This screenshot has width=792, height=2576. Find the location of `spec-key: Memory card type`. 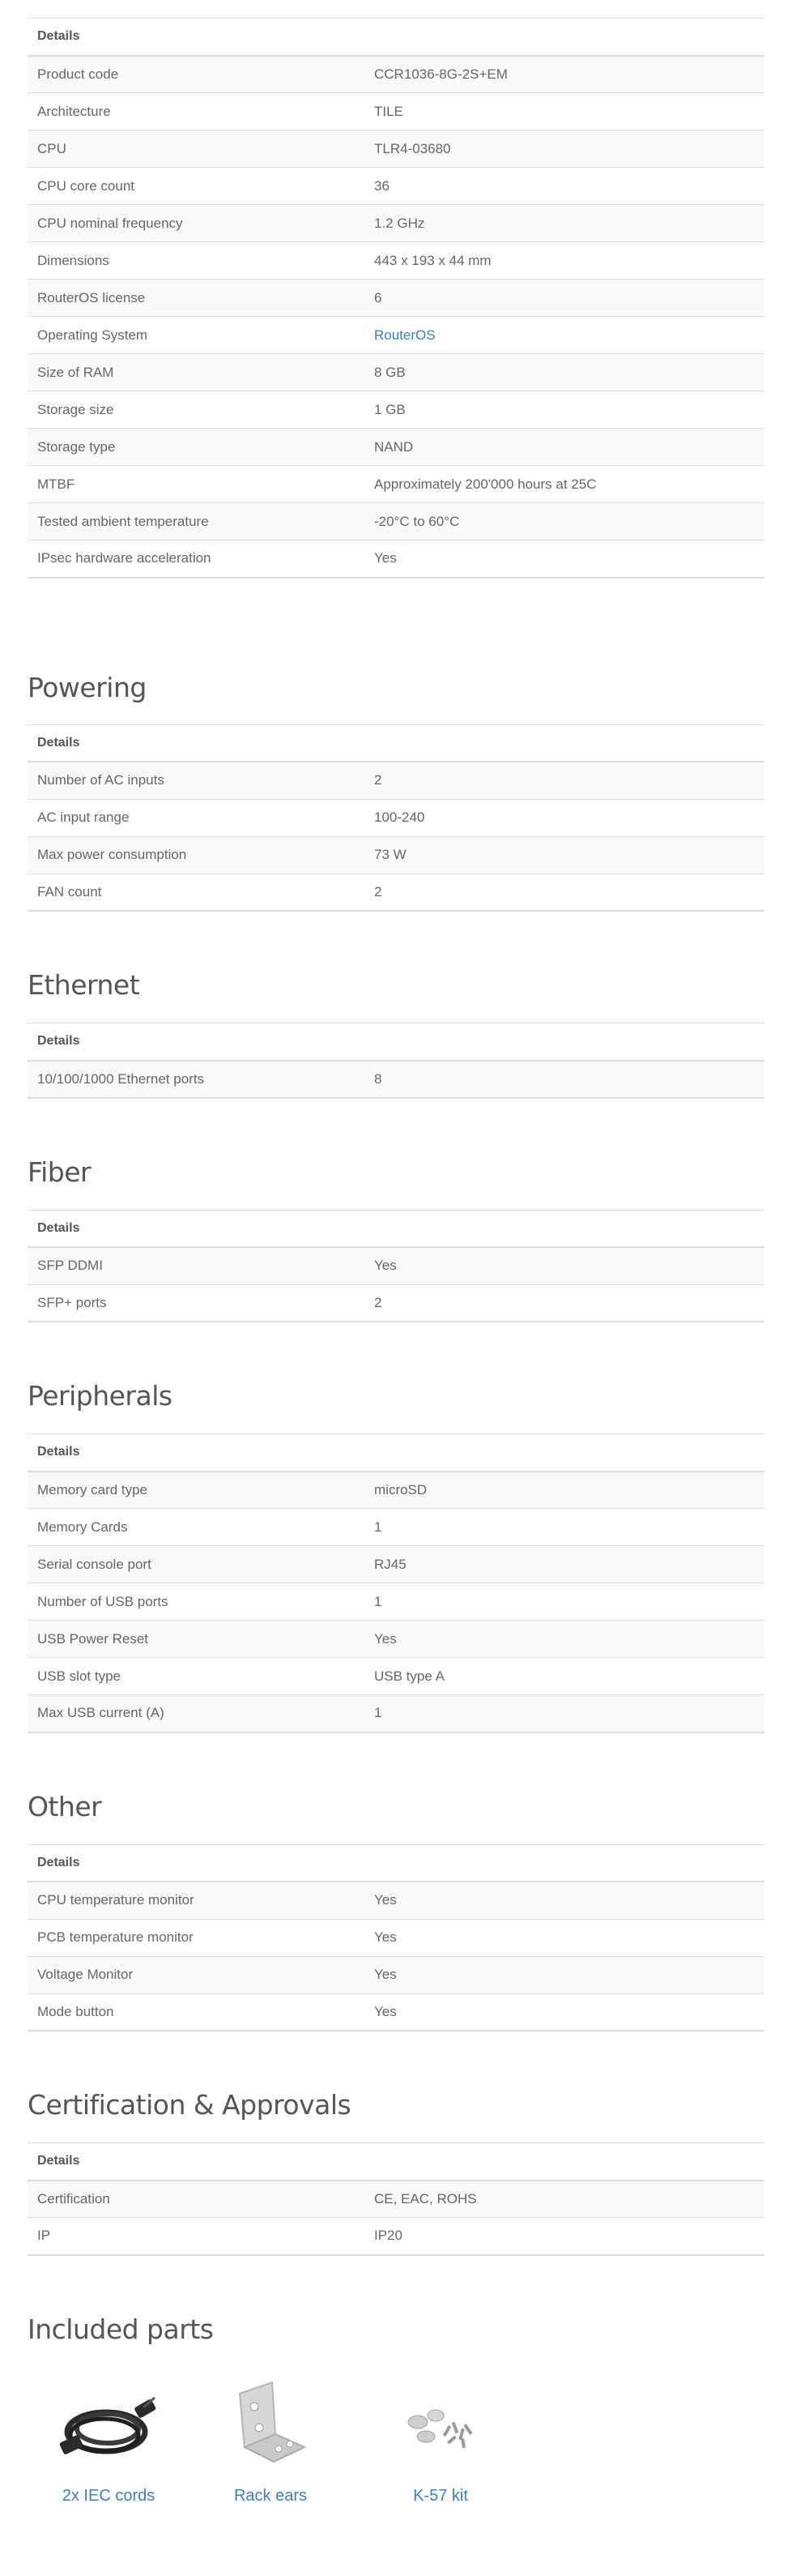

spec-key: Memory card type is located at coordinates (196, 1490).